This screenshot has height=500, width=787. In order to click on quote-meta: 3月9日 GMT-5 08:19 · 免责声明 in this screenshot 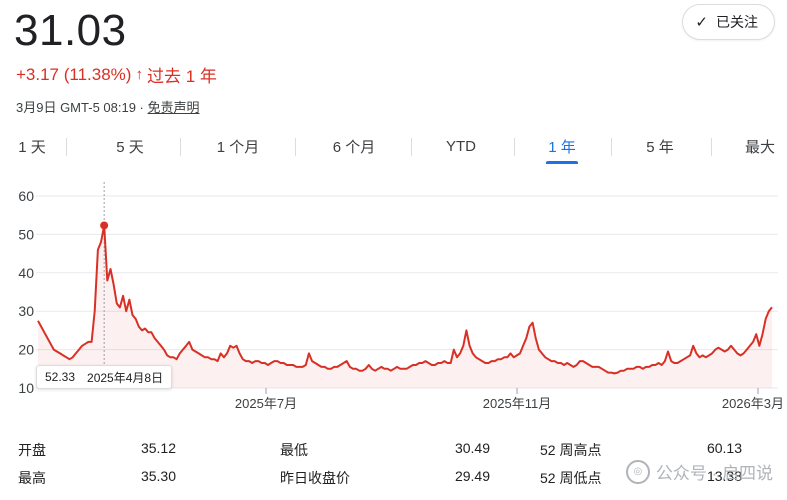, I will do `click(108, 106)`.